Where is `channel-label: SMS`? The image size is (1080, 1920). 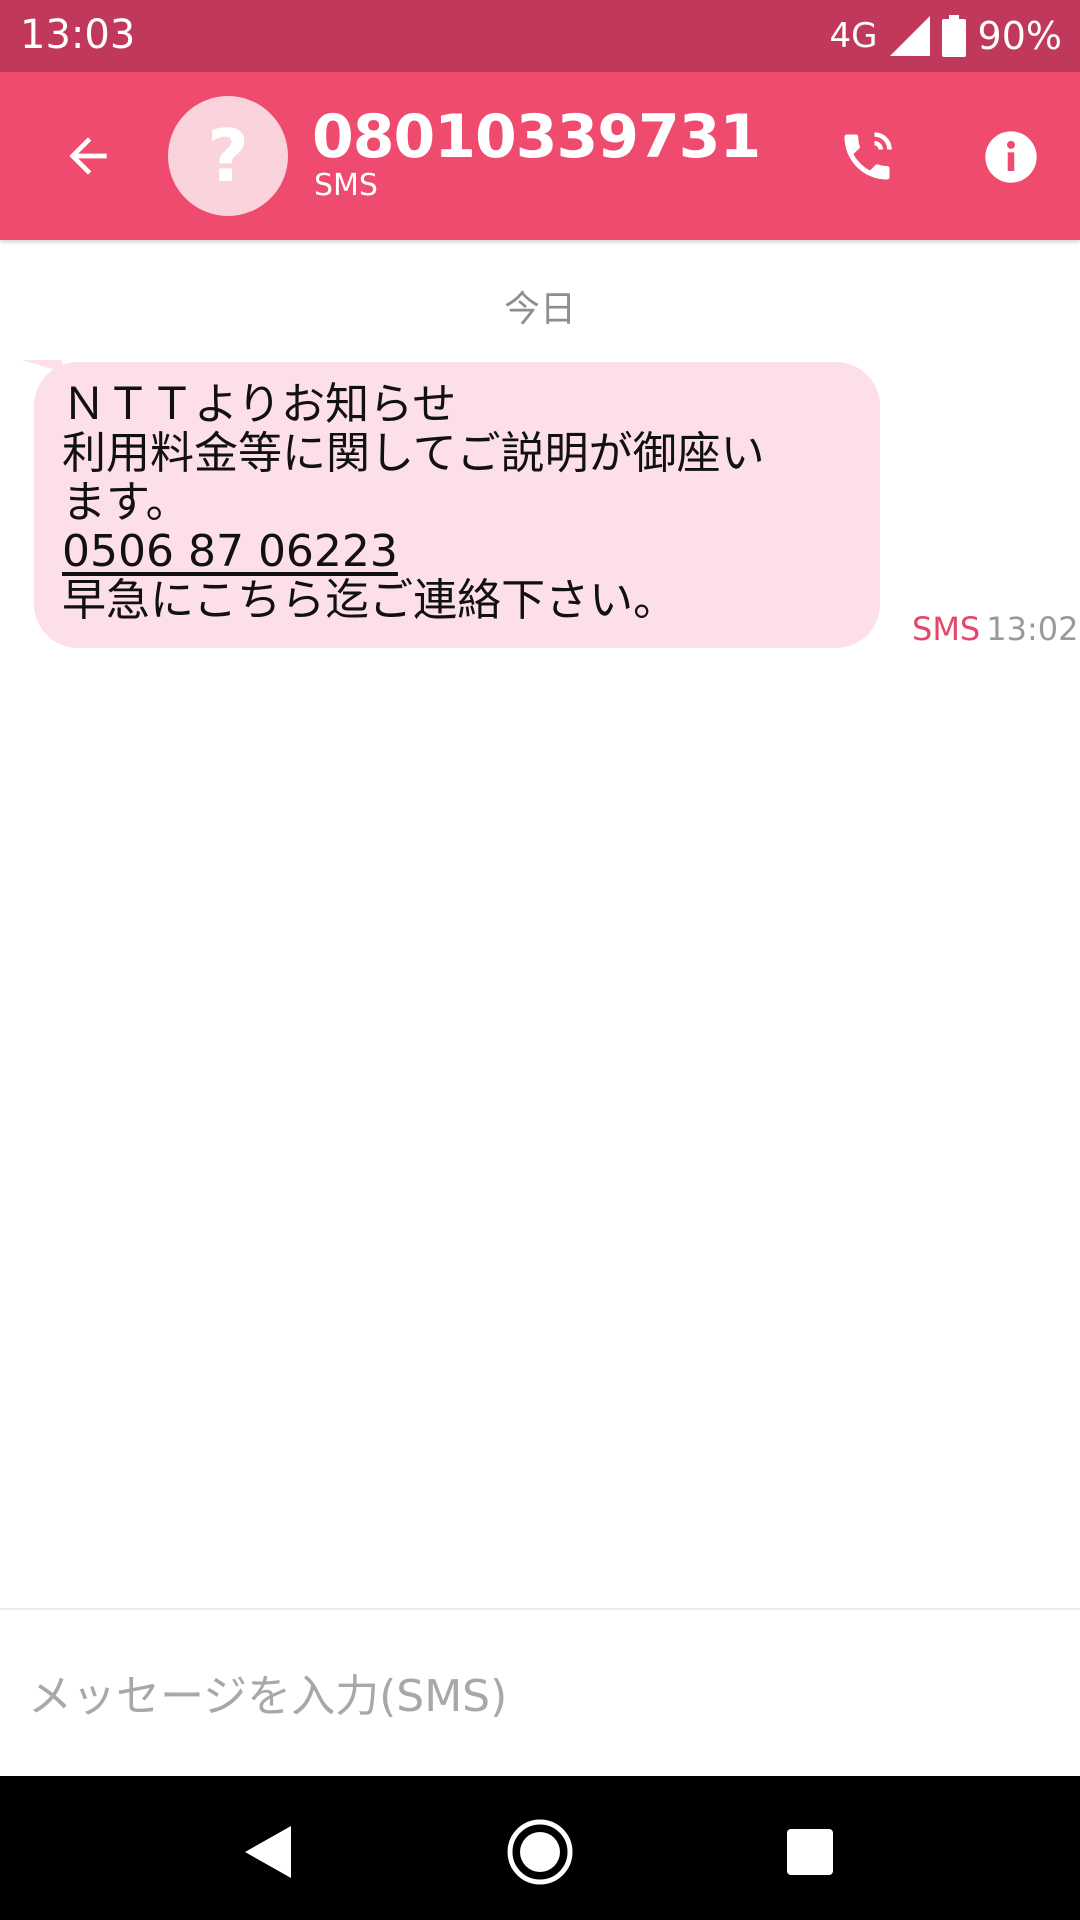
channel-label: SMS is located at coordinates (346, 185).